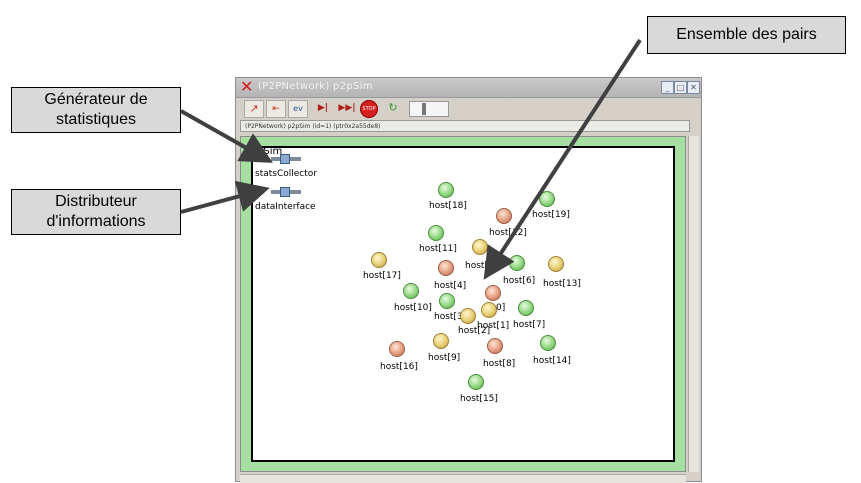  I want to click on arrow-to-stats-collector, so click(226, 136).